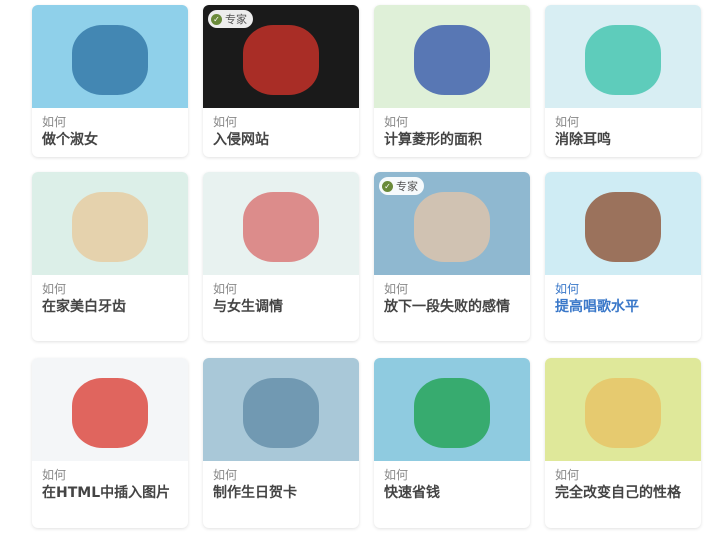  I want to click on article-card: 如何 在家美白牙齿, so click(110, 256).